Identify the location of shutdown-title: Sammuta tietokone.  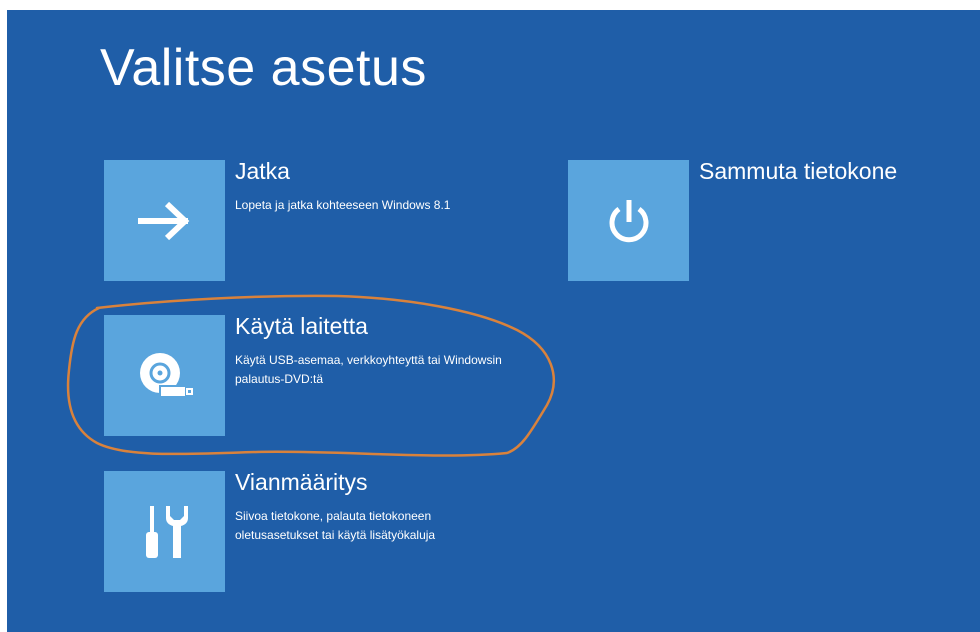
(798, 171).